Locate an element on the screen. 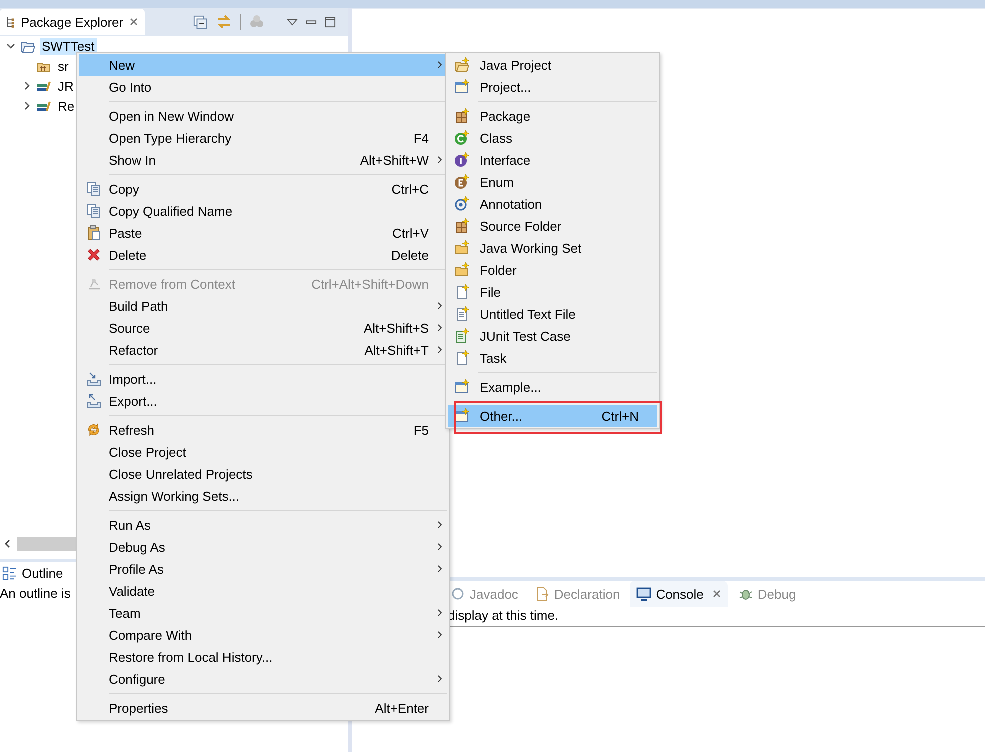  menu-item: Build Path is located at coordinates (263, 306).